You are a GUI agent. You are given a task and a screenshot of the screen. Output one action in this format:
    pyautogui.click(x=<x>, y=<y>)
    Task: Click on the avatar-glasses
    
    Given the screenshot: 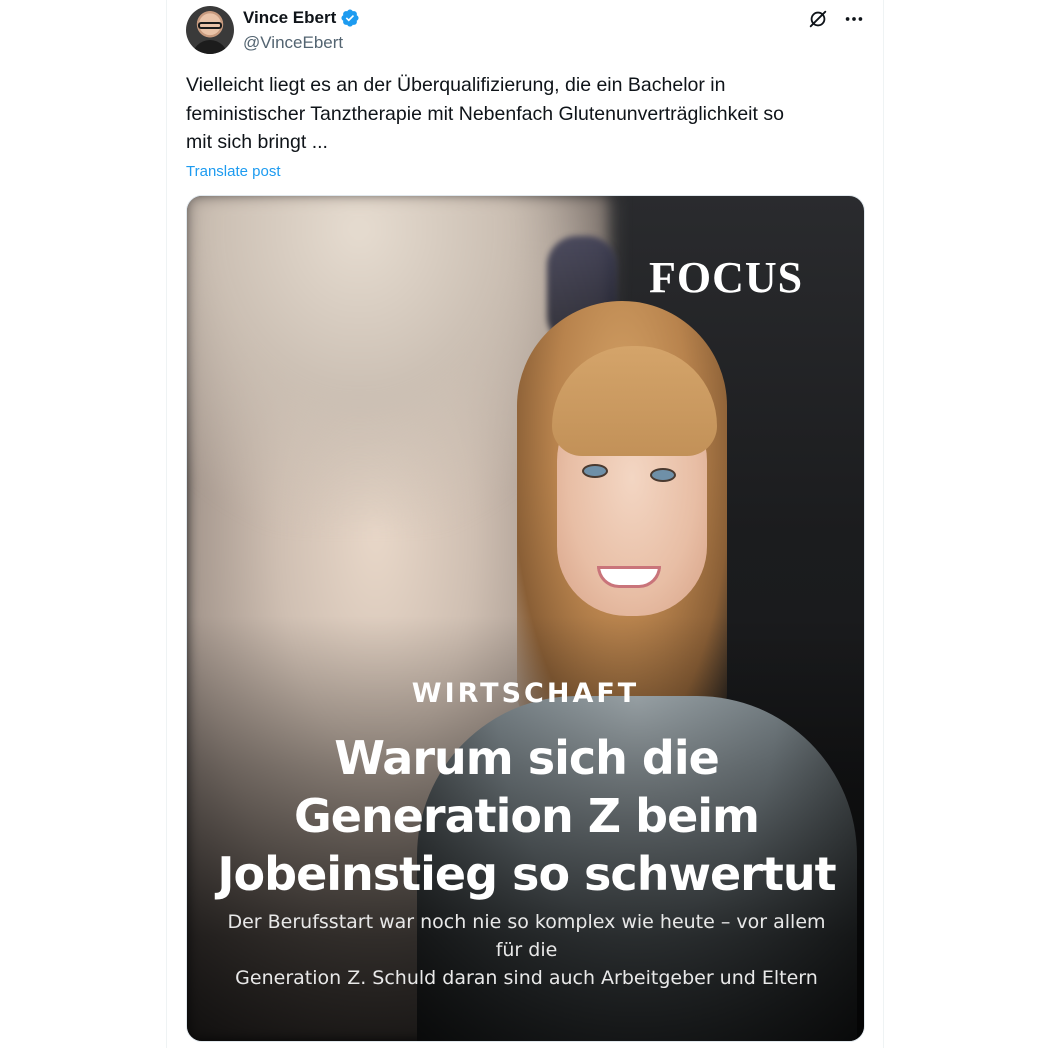 What is the action you would take?
    pyautogui.click(x=210, y=25)
    